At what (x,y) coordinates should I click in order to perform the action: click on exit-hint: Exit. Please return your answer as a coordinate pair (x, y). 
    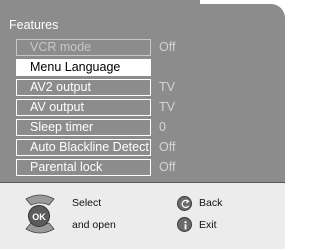
    Looking at the image, I should click on (208, 225).